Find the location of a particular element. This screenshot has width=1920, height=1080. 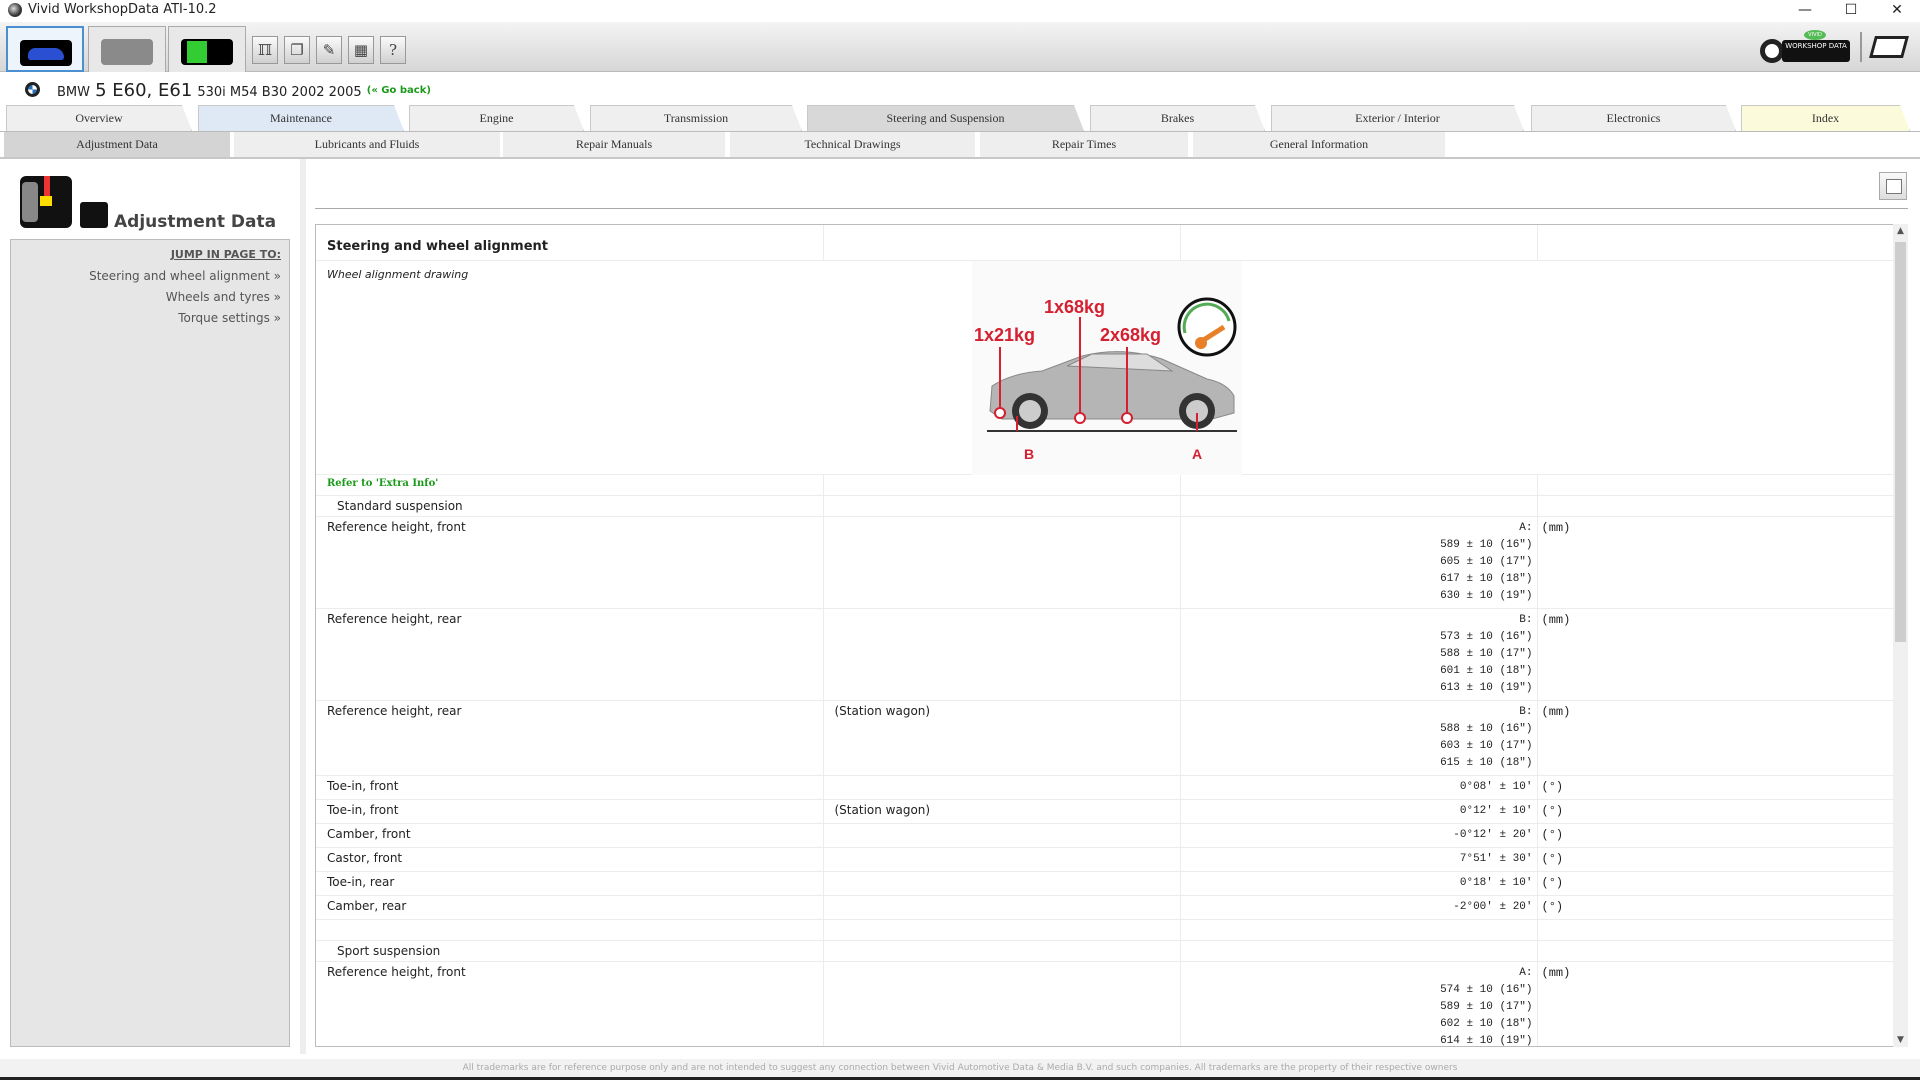

row-value: 0°12' ± 10' is located at coordinates (1359, 811).